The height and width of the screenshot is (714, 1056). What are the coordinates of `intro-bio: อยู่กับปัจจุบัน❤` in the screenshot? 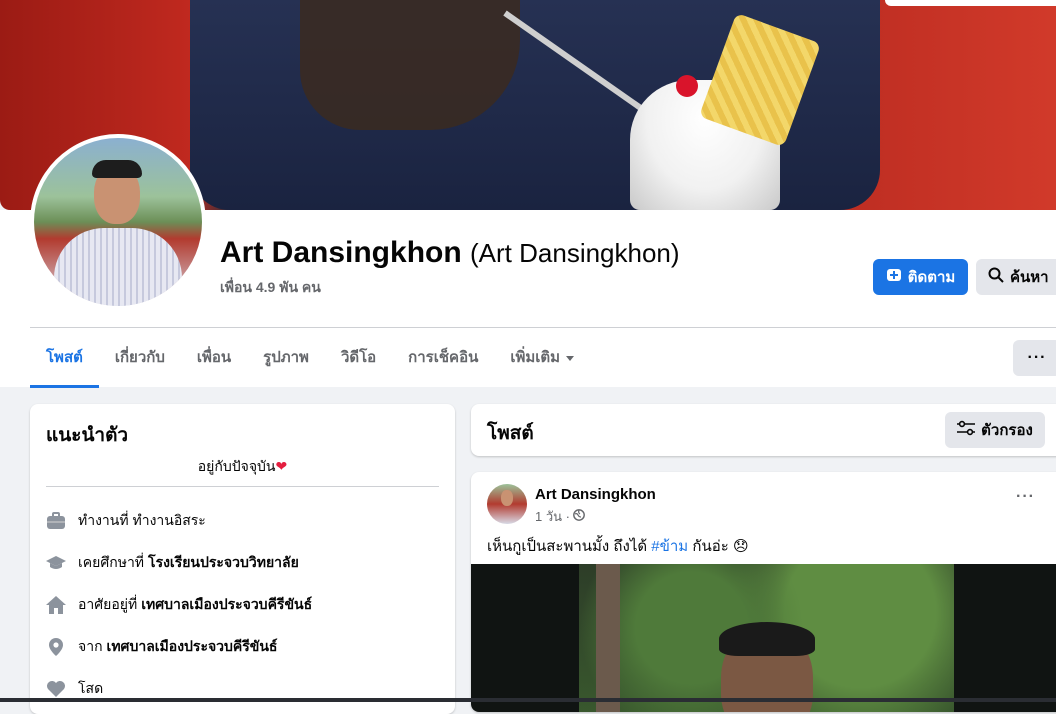 It's located at (242, 467).